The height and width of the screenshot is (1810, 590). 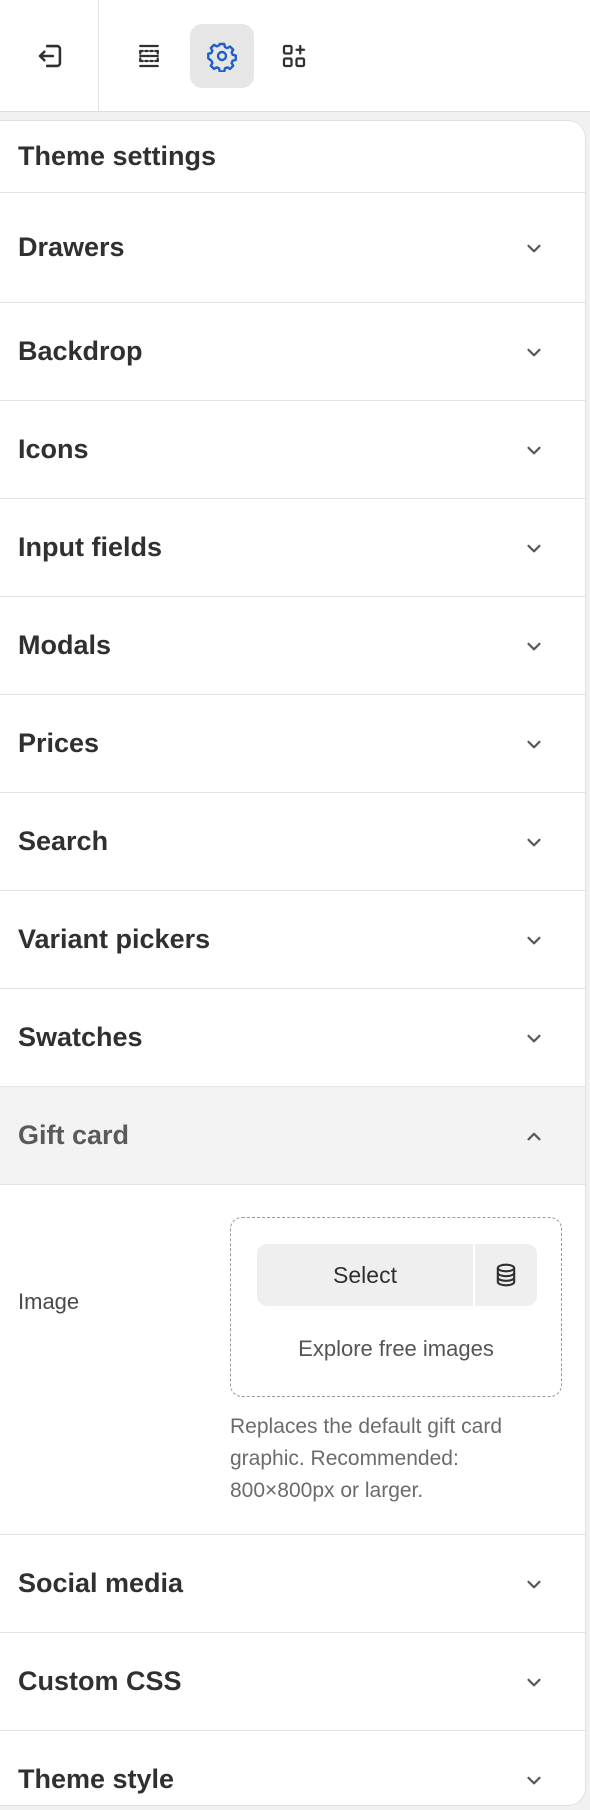 What do you see at coordinates (80, 351) in the screenshot?
I see `section-label: Backdrop` at bounding box center [80, 351].